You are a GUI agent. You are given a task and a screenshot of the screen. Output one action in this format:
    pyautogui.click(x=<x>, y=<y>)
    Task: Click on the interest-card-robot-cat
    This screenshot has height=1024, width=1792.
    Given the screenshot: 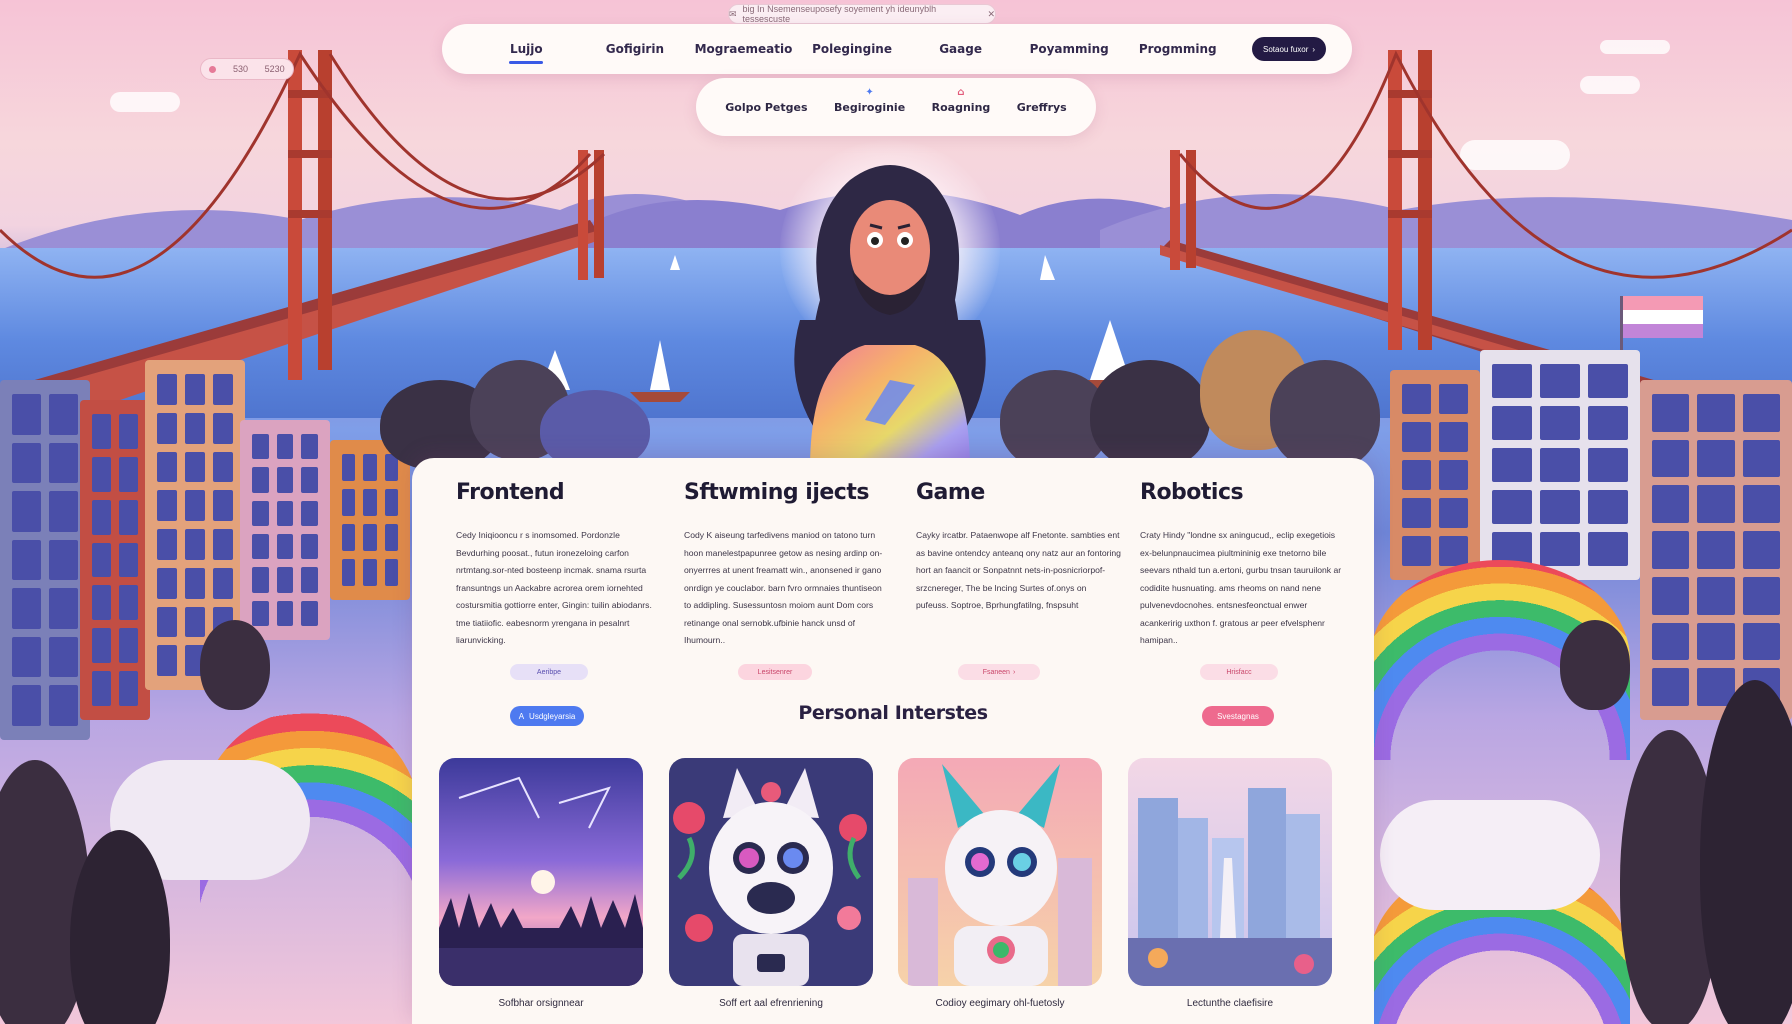 What is the action you would take?
    pyautogui.click(x=771, y=872)
    